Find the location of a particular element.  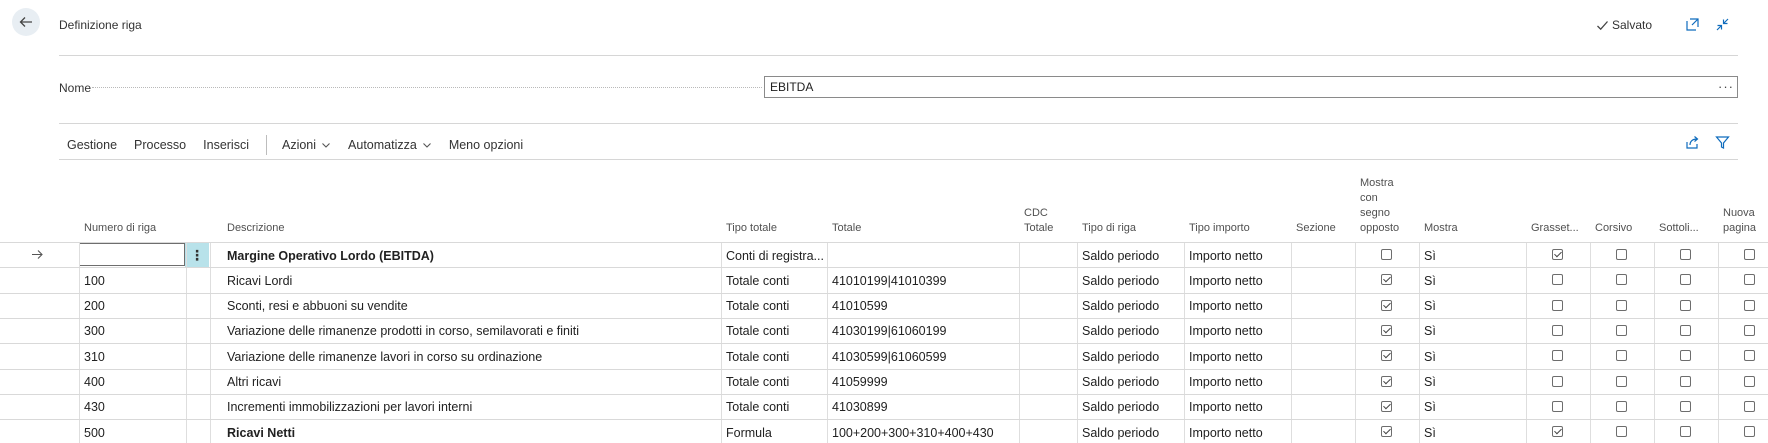

menu-meno-opzioni: Meno opzioni is located at coordinates (486, 145).